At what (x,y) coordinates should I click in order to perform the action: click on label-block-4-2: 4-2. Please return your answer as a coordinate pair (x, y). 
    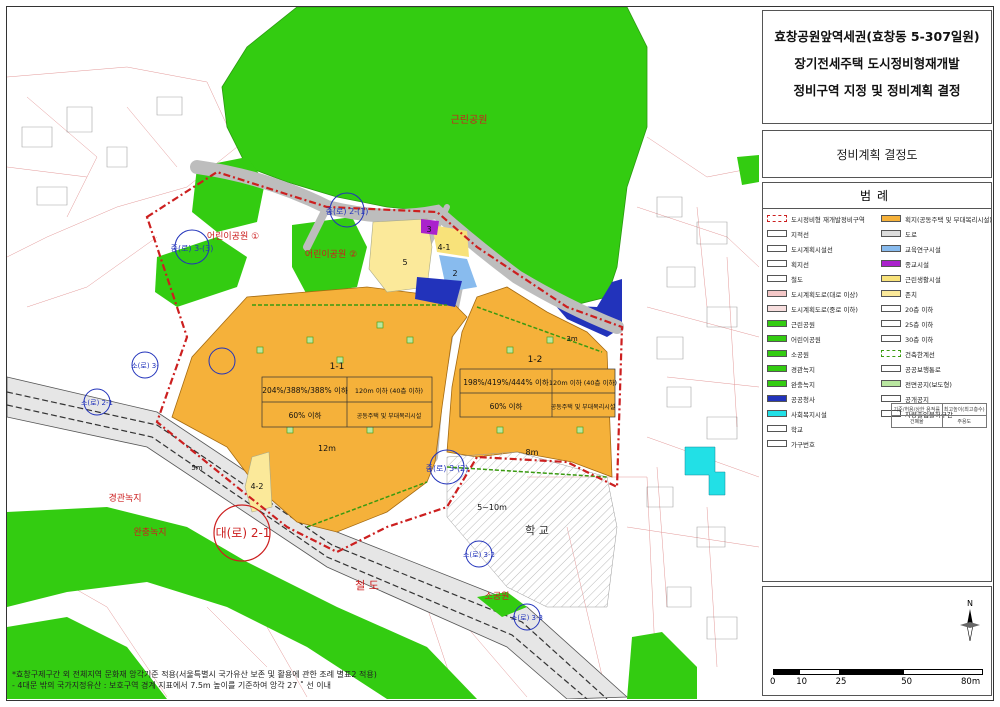
    Looking at the image, I should click on (256, 486).